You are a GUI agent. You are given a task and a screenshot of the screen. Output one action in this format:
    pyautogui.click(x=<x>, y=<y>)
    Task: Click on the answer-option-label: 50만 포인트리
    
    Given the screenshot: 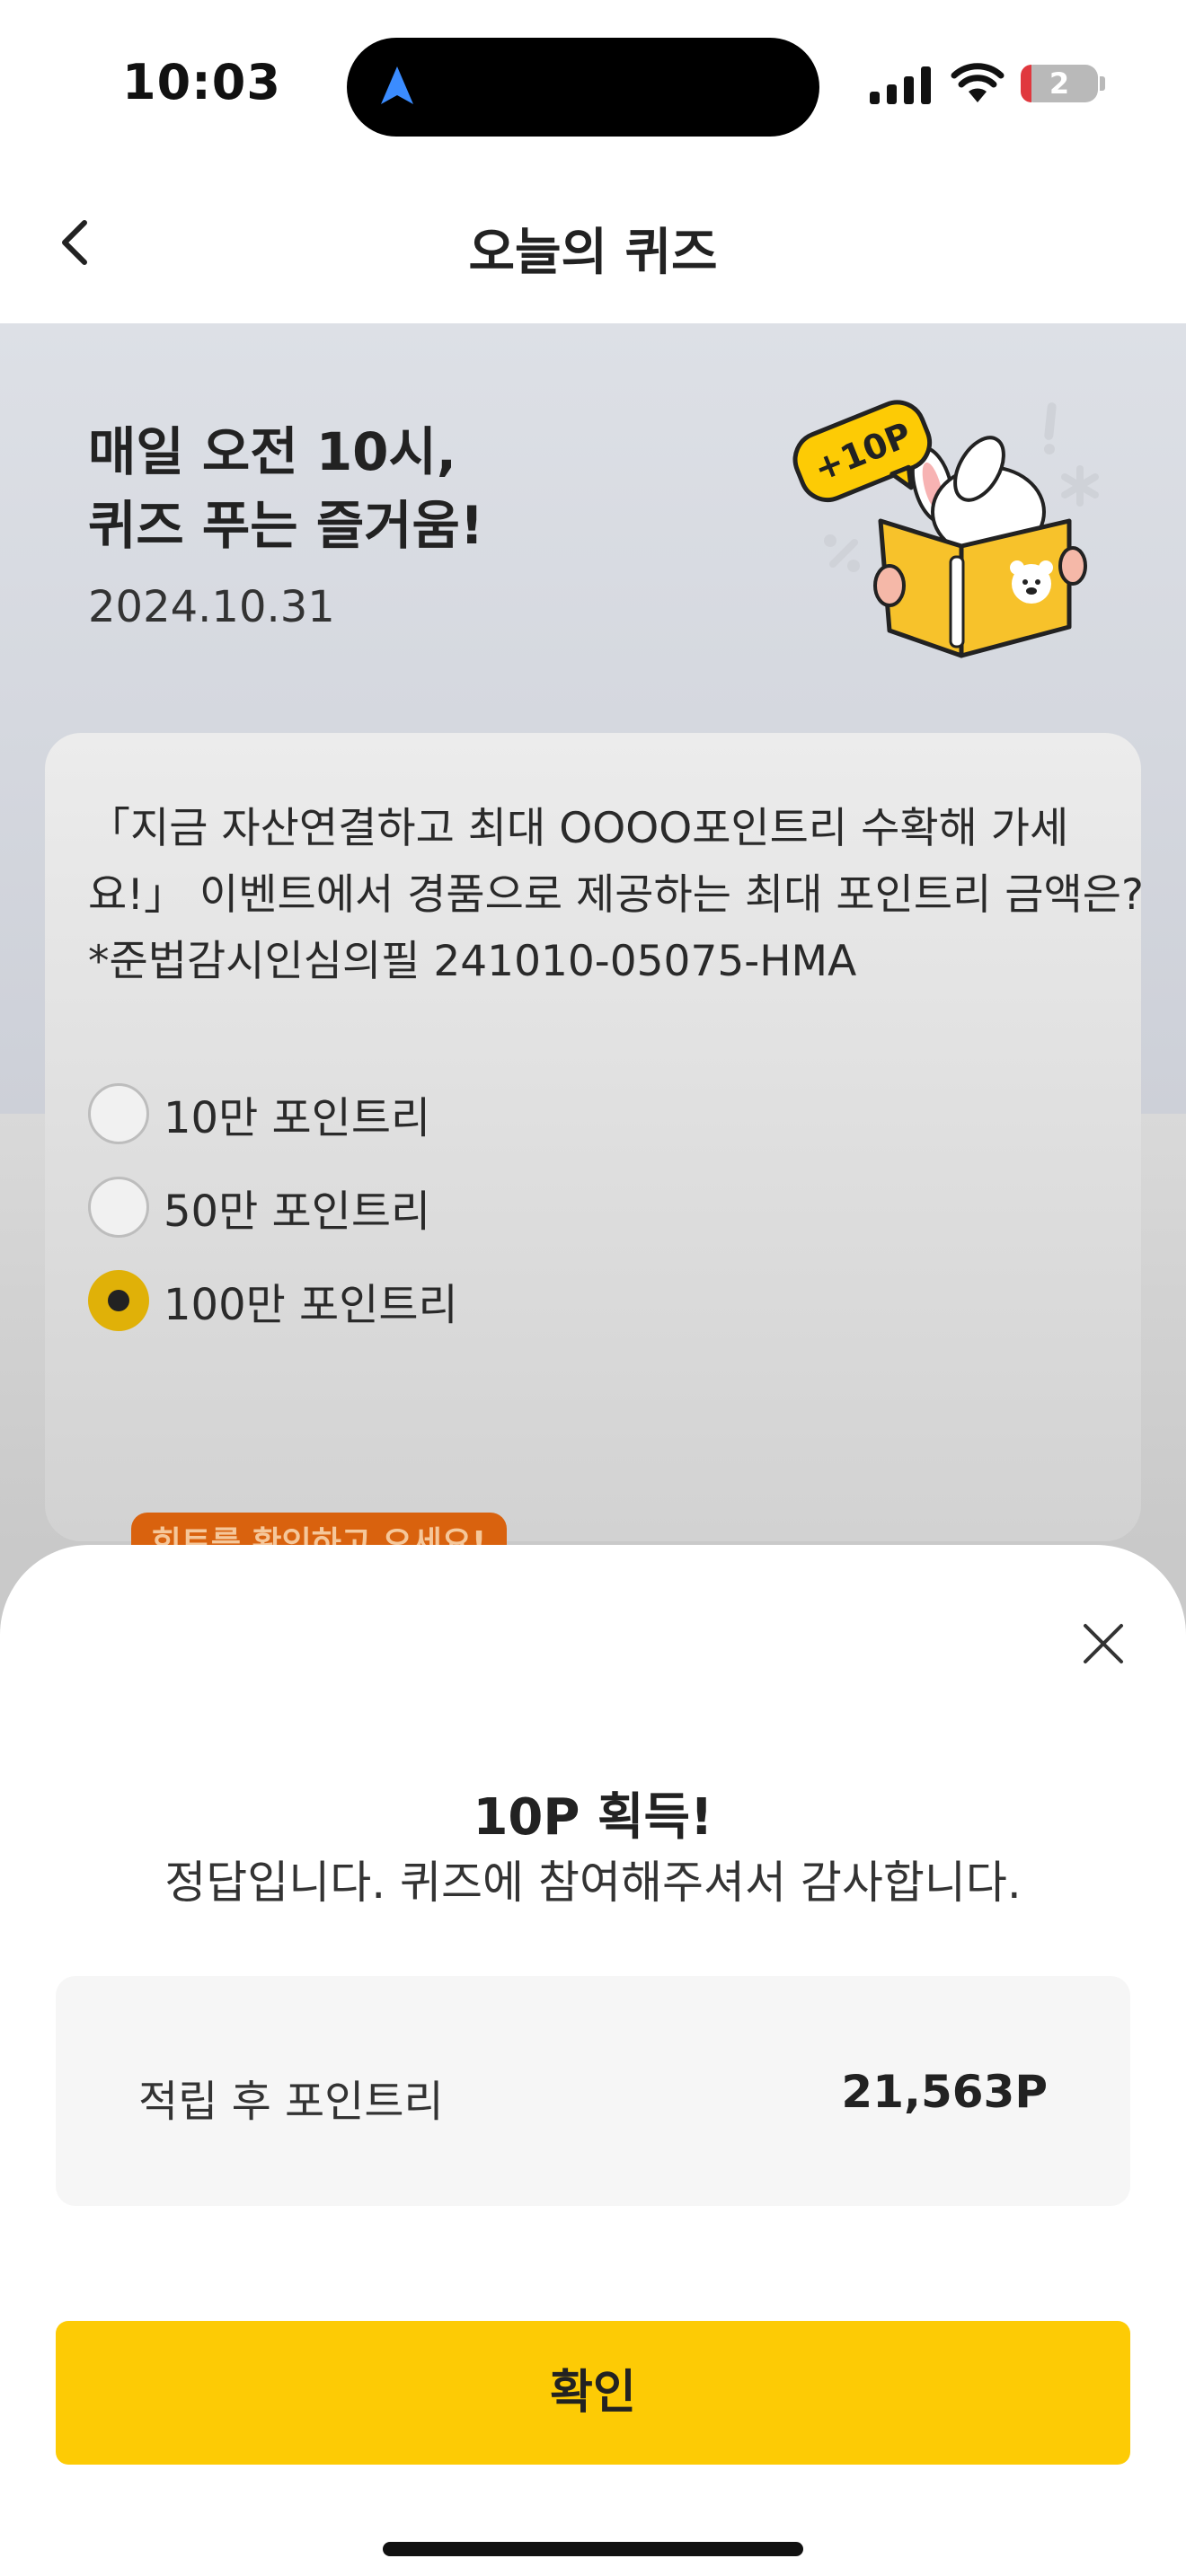 What is the action you would take?
    pyautogui.click(x=297, y=1212)
    